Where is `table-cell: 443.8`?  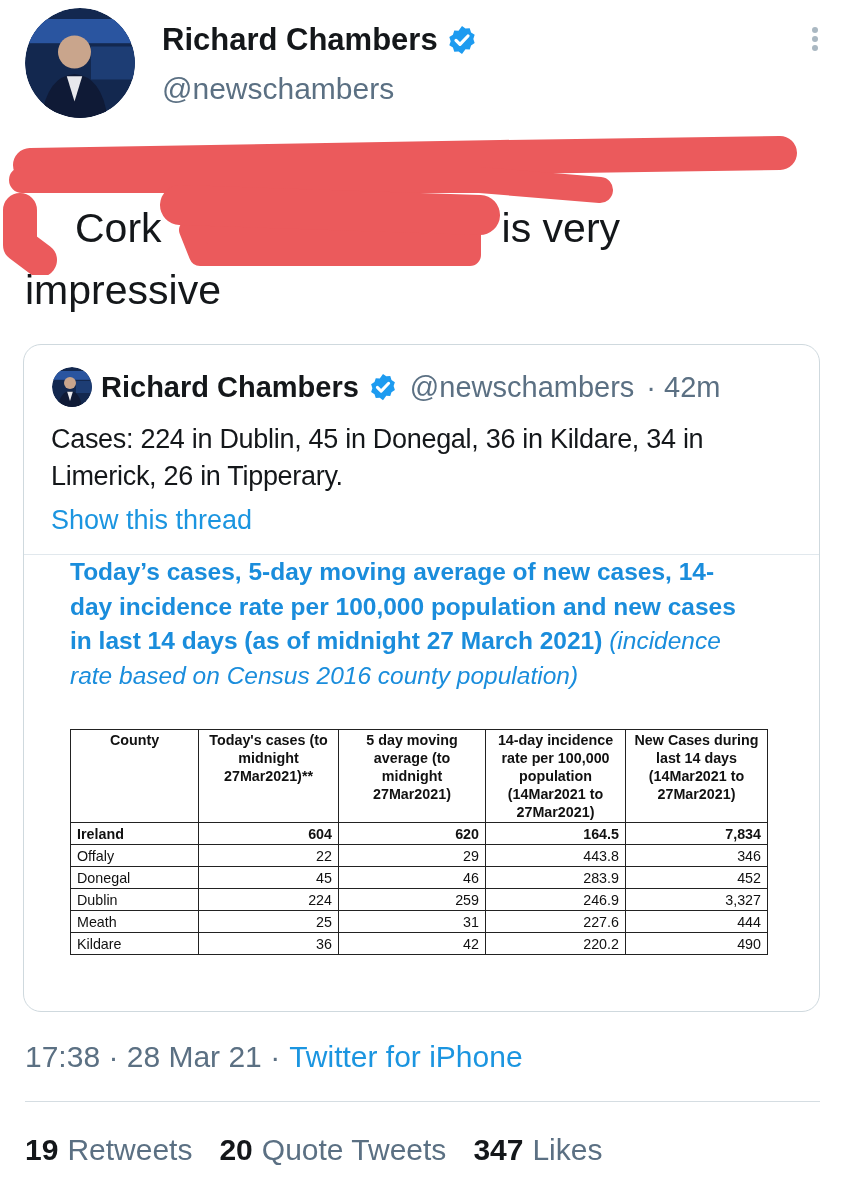 table-cell: 443.8 is located at coordinates (555, 855).